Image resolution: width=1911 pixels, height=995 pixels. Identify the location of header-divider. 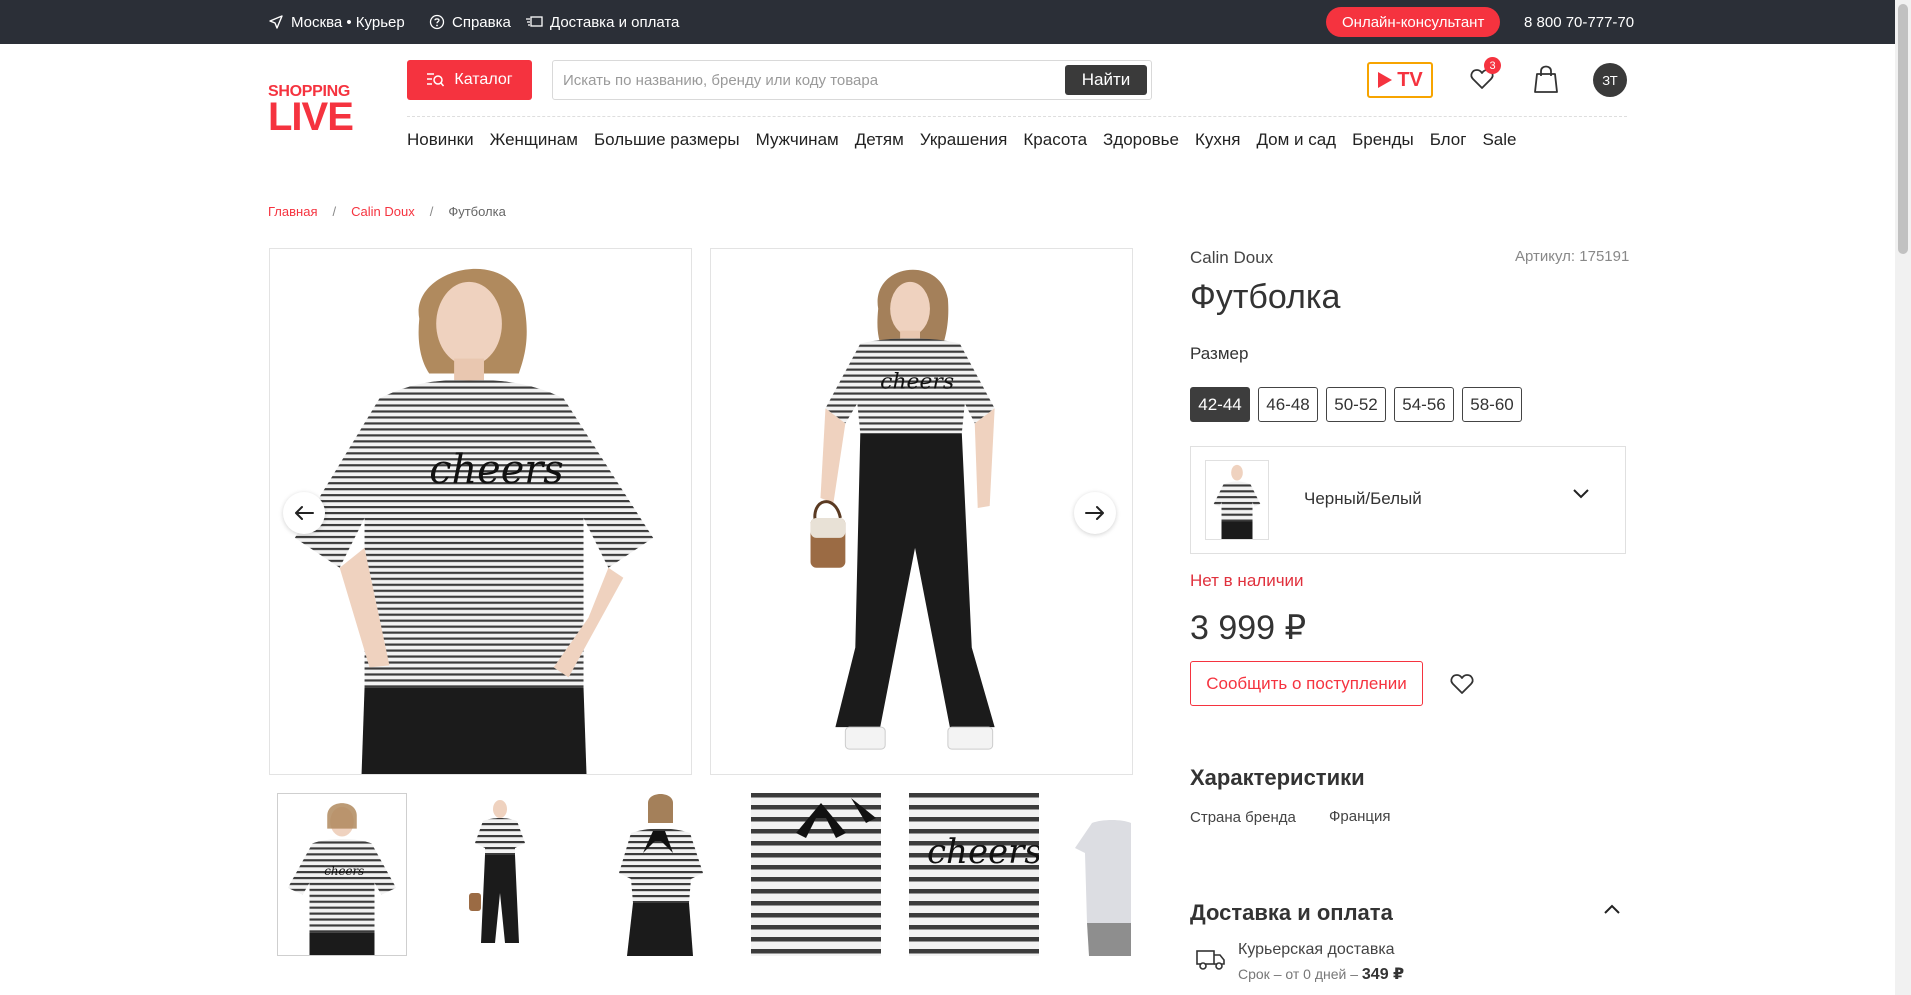
(1017, 116).